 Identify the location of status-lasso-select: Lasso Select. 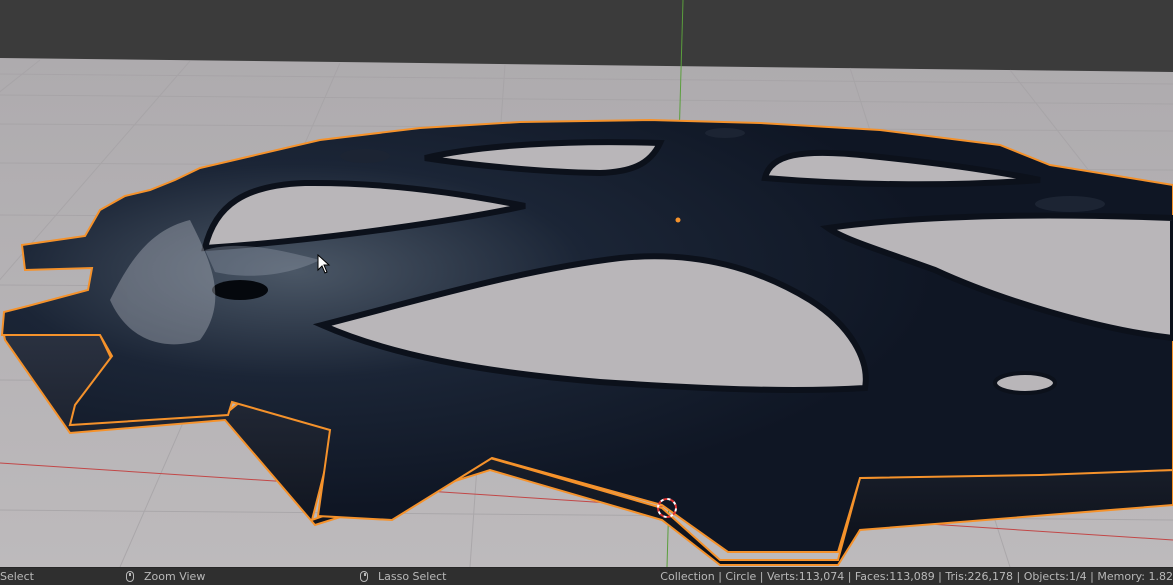
(403, 576).